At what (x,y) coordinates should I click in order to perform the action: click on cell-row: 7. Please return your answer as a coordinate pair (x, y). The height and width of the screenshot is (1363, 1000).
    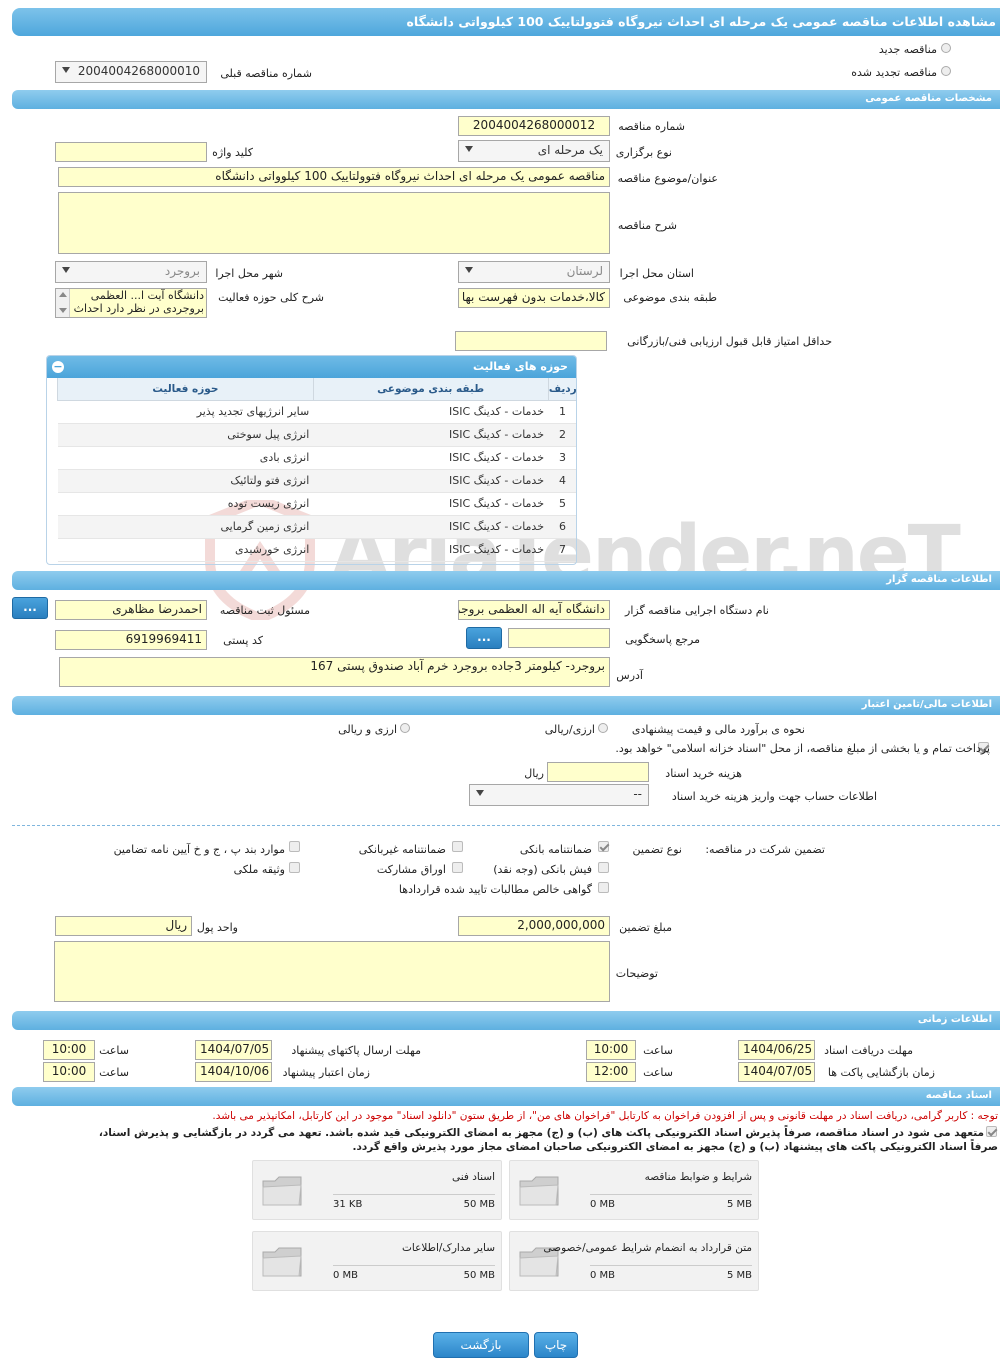
    Looking at the image, I should click on (562, 550).